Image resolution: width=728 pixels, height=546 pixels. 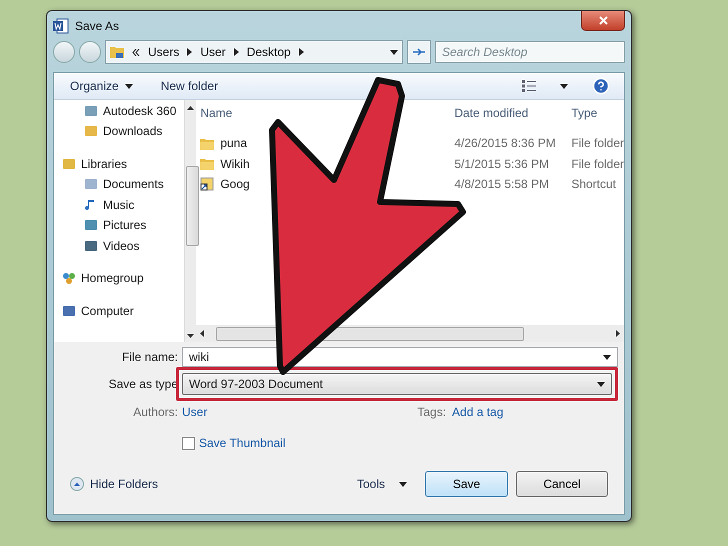 I want to click on sidebar-item: Autodesk 360, so click(x=121, y=111).